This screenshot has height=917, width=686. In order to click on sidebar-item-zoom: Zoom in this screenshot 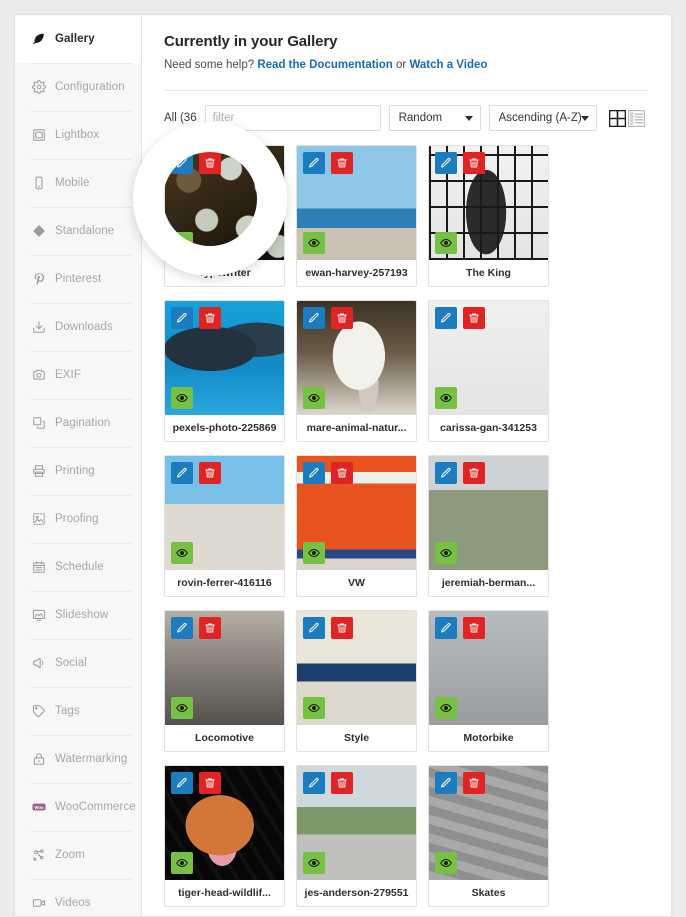, I will do `click(78, 855)`.